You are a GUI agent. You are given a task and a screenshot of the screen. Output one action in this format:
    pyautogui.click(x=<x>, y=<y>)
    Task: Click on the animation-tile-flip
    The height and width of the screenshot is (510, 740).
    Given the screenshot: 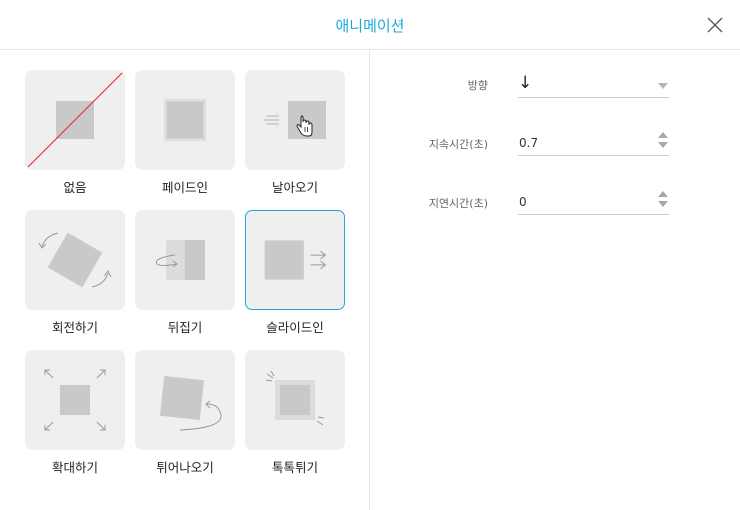 What is the action you would take?
    pyautogui.click(x=185, y=260)
    